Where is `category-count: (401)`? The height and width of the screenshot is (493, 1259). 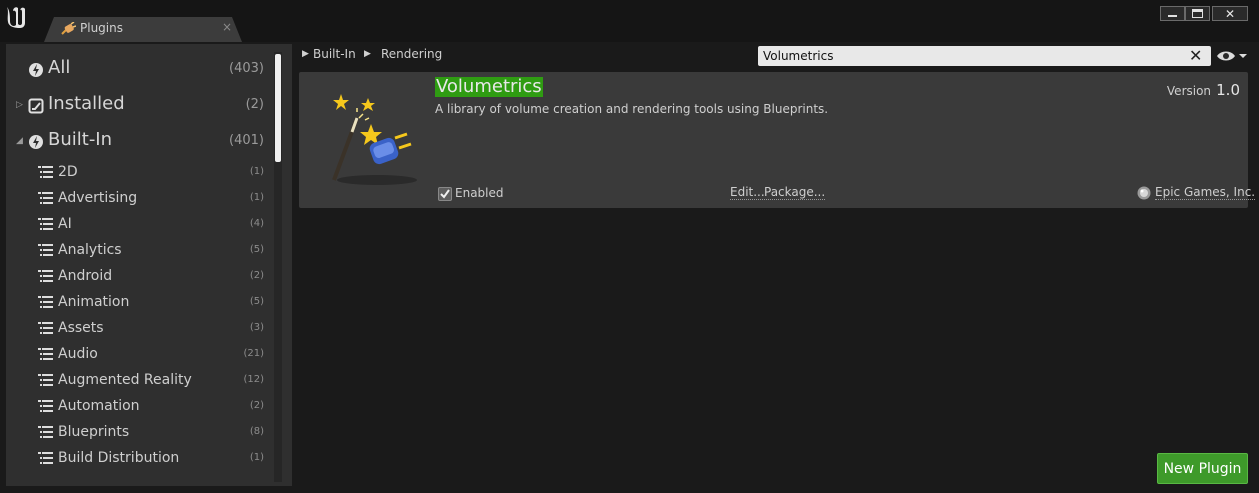
category-count: (401) is located at coordinates (246, 140).